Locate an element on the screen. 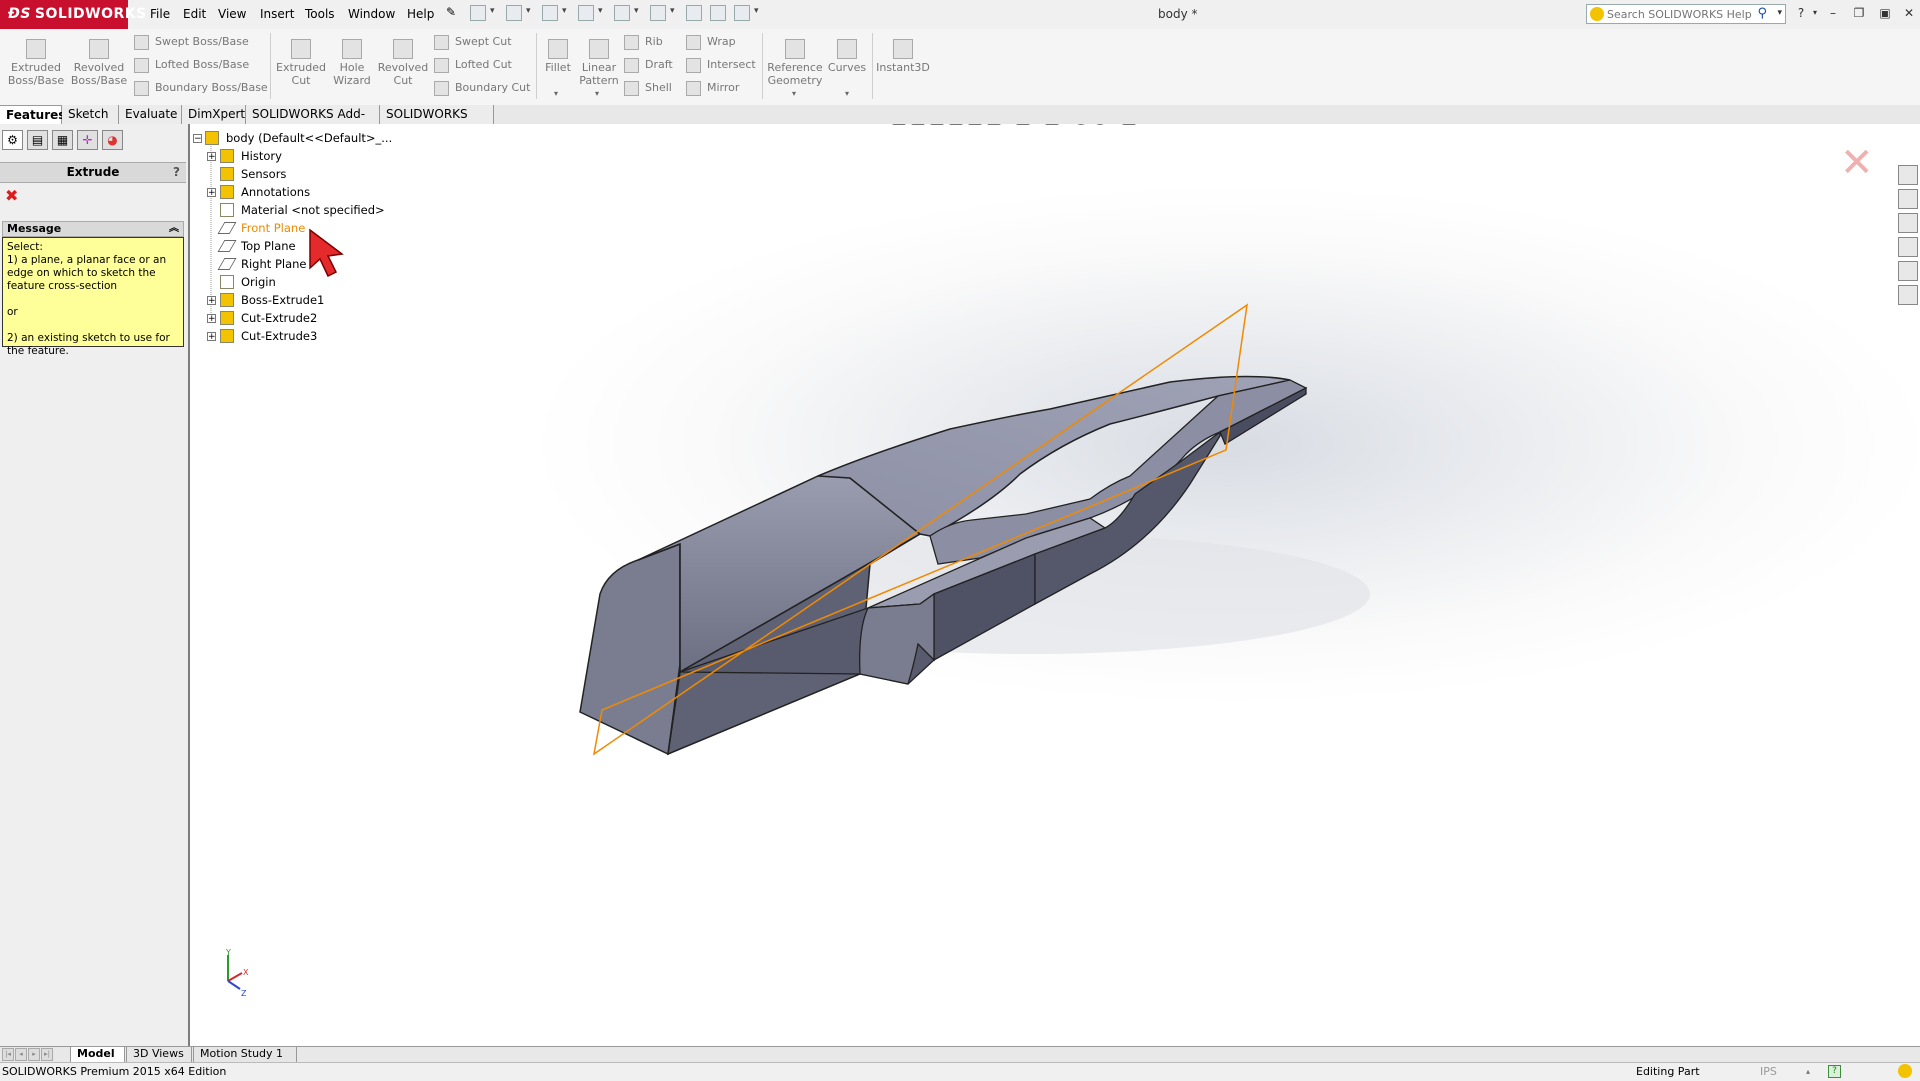 Image resolution: width=1920 pixels, height=1081 pixels. restore-icon: ❐ is located at coordinates (1859, 13).